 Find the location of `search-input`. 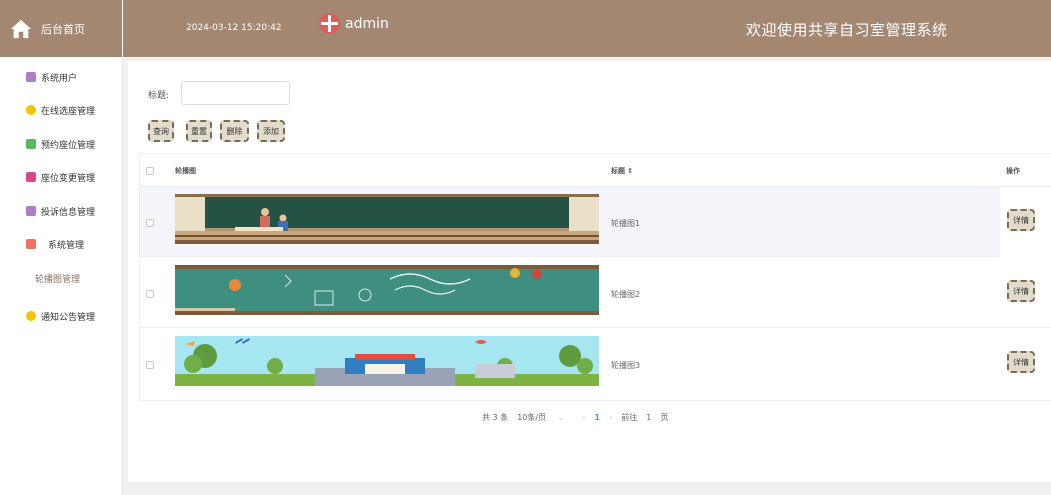

search-input is located at coordinates (235, 93).